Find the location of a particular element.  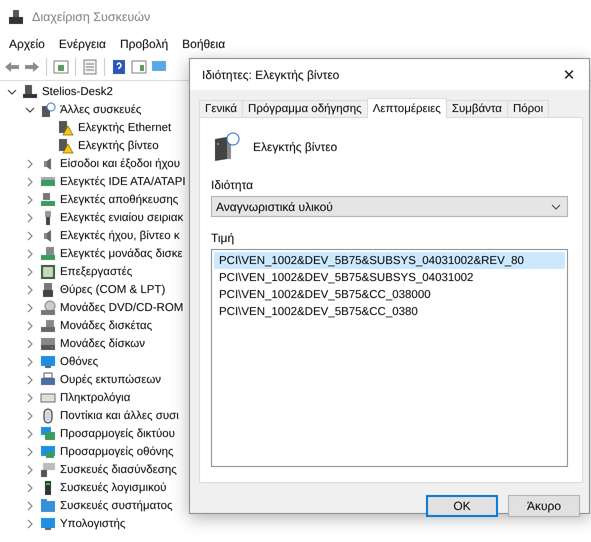

tree-label: Ποντίκια και άλλες συσι is located at coordinates (119, 416).